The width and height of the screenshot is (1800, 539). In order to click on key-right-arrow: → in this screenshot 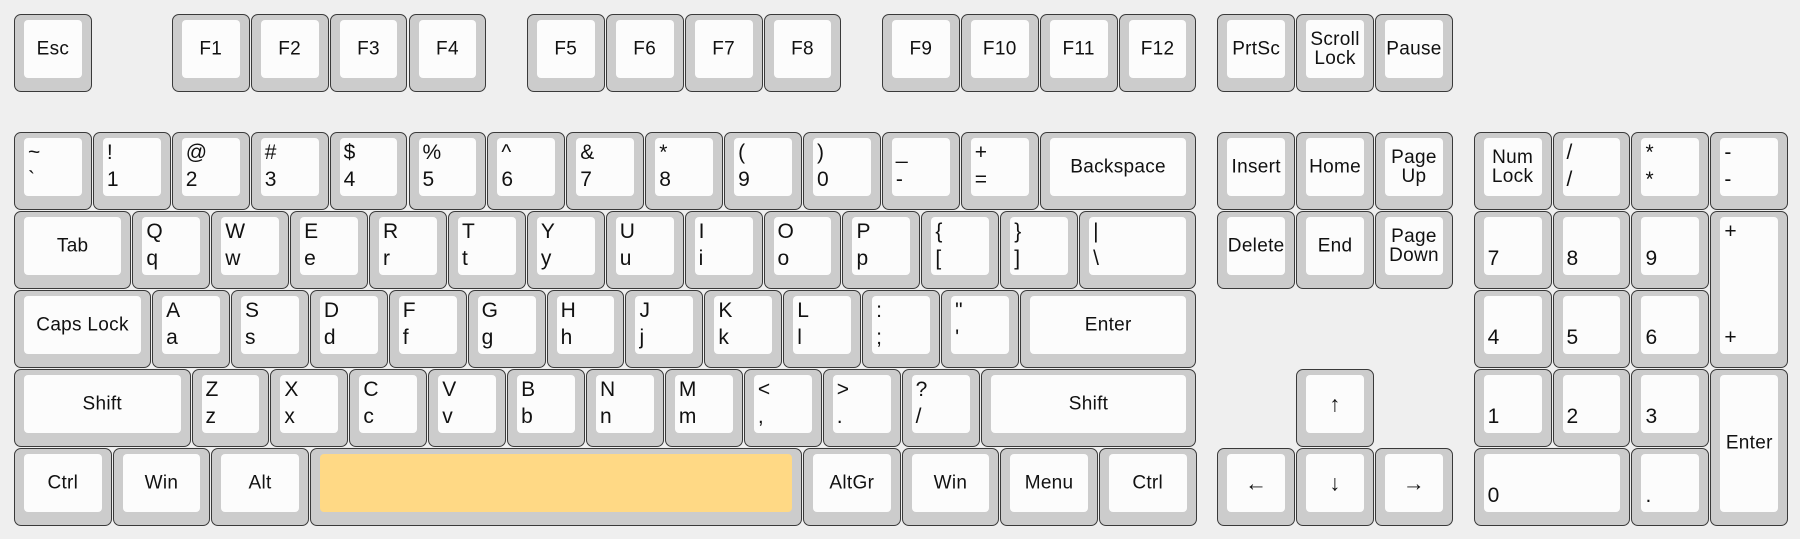, I will do `click(1414, 486)`.